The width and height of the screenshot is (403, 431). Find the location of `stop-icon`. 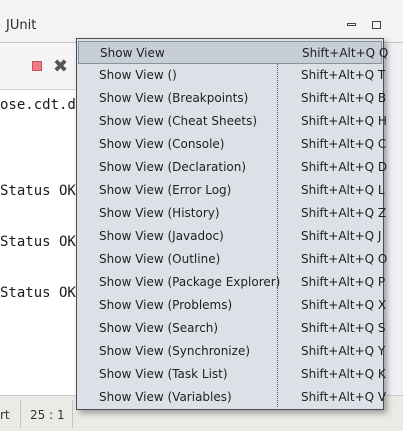

stop-icon is located at coordinates (37, 66).